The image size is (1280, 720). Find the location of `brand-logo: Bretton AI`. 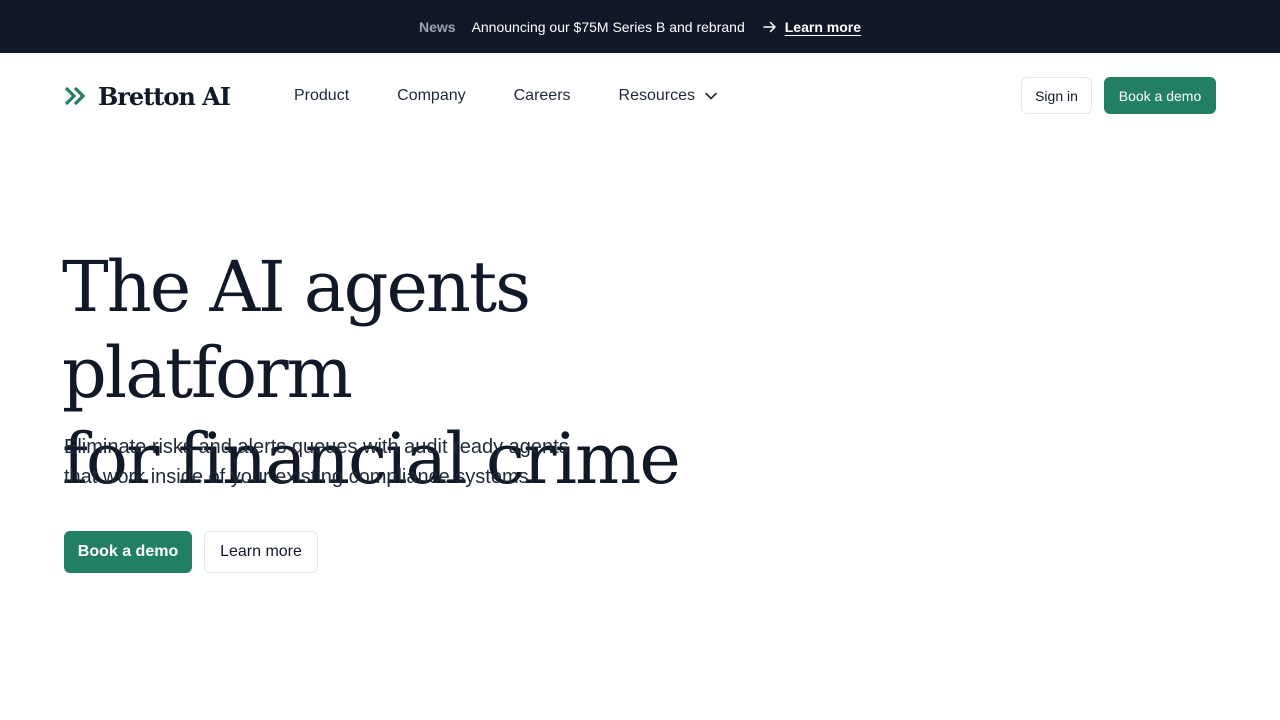

brand-logo: Bretton AI is located at coordinates (147, 96).